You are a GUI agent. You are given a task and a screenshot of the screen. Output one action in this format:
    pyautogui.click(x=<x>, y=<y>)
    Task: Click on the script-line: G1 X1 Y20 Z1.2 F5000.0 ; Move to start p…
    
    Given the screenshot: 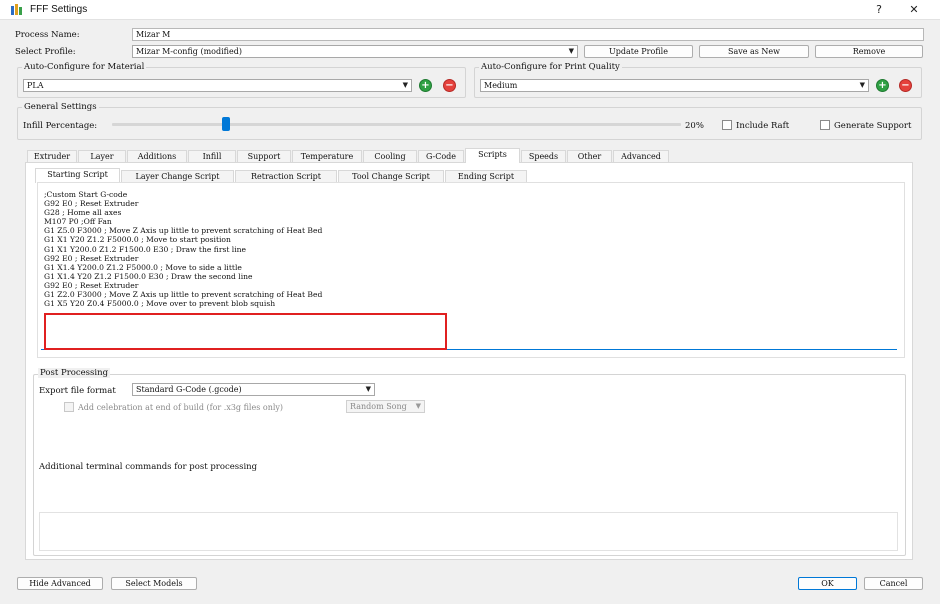 What is the action you would take?
    pyautogui.click(x=137, y=240)
    